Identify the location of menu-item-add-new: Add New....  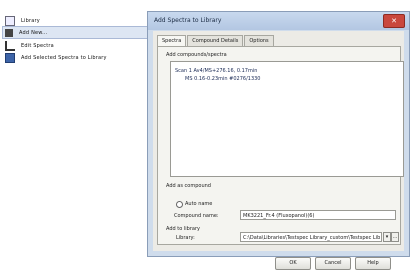
(75, 32).